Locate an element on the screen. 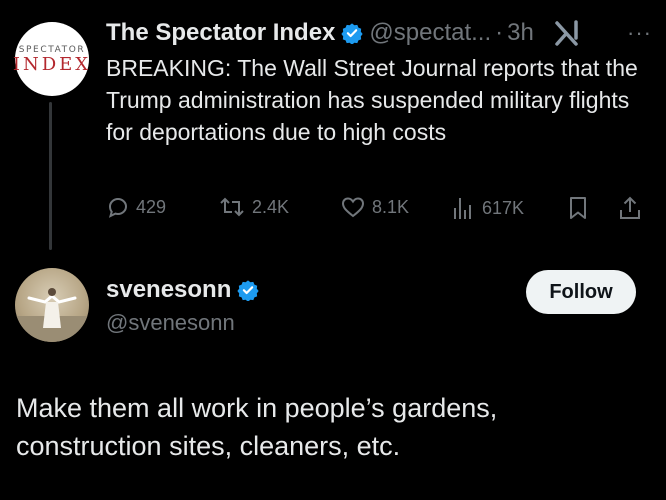 Image resolution: width=666 pixels, height=500 pixels. views-button: 617K is located at coordinates (487, 208).